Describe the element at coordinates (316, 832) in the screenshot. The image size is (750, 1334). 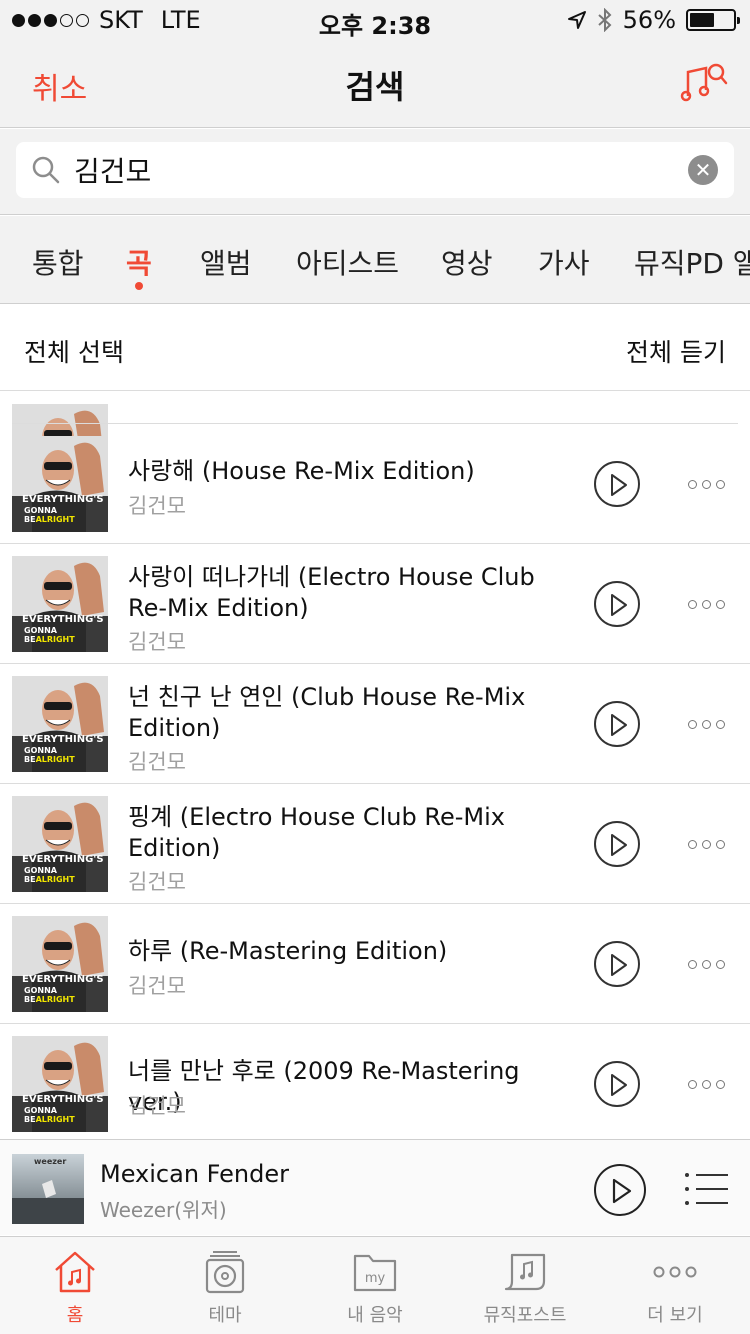
I see `song-title: 핑계 (Electro House Club Re-Mix Edition)` at that location.